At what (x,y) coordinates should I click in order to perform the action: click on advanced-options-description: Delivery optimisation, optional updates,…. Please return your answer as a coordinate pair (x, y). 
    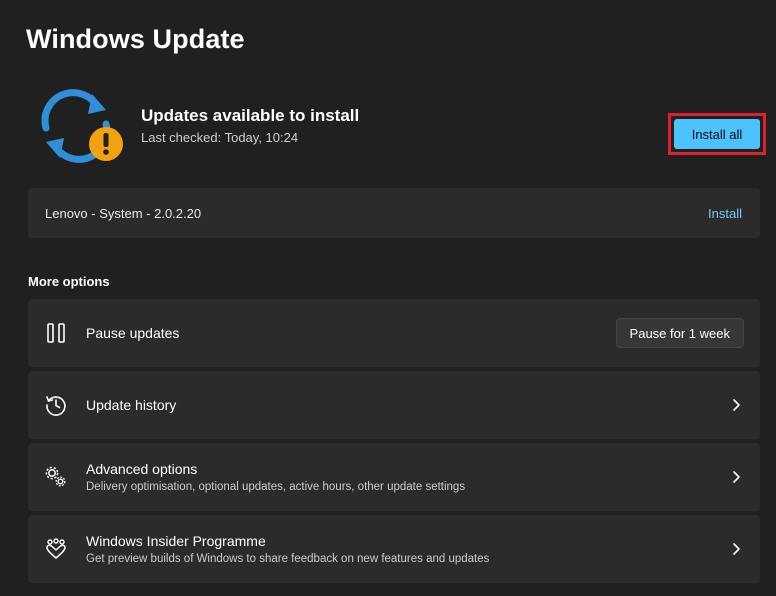
    Looking at the image, I should click on (276, 487).